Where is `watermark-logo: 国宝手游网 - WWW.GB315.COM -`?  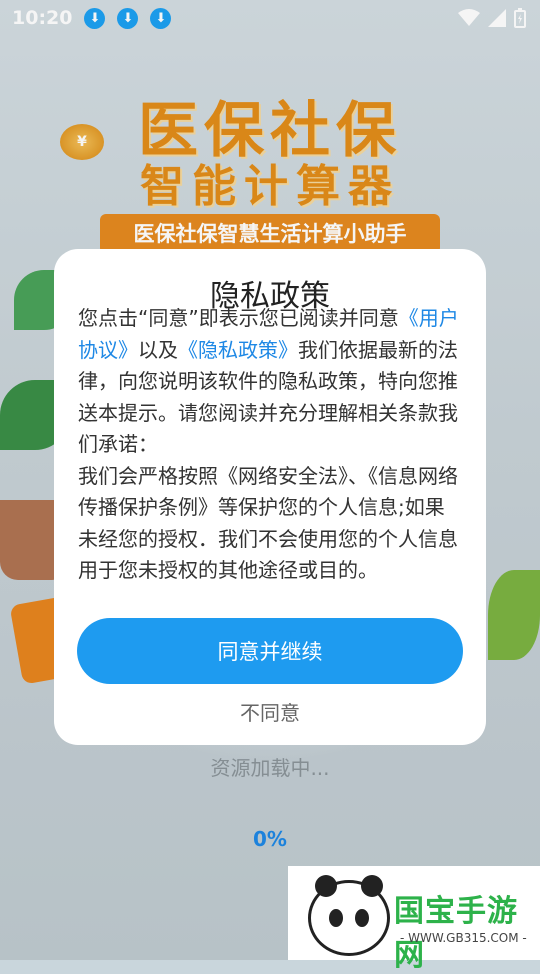 watermark-logo: 国宝手游网 - WWW.GB315.COM - is located at coordinates (414, 919).